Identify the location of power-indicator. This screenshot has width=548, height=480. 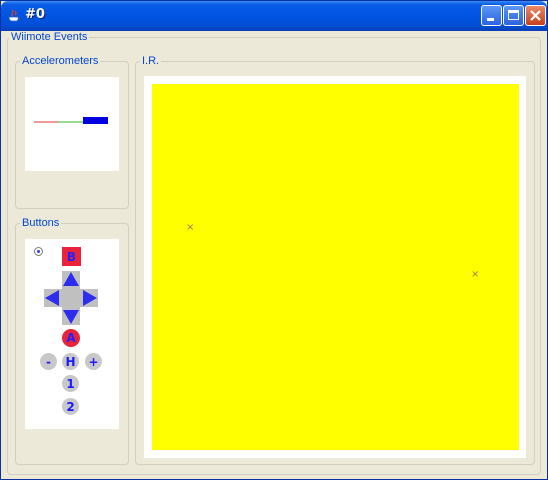
(38, 251).